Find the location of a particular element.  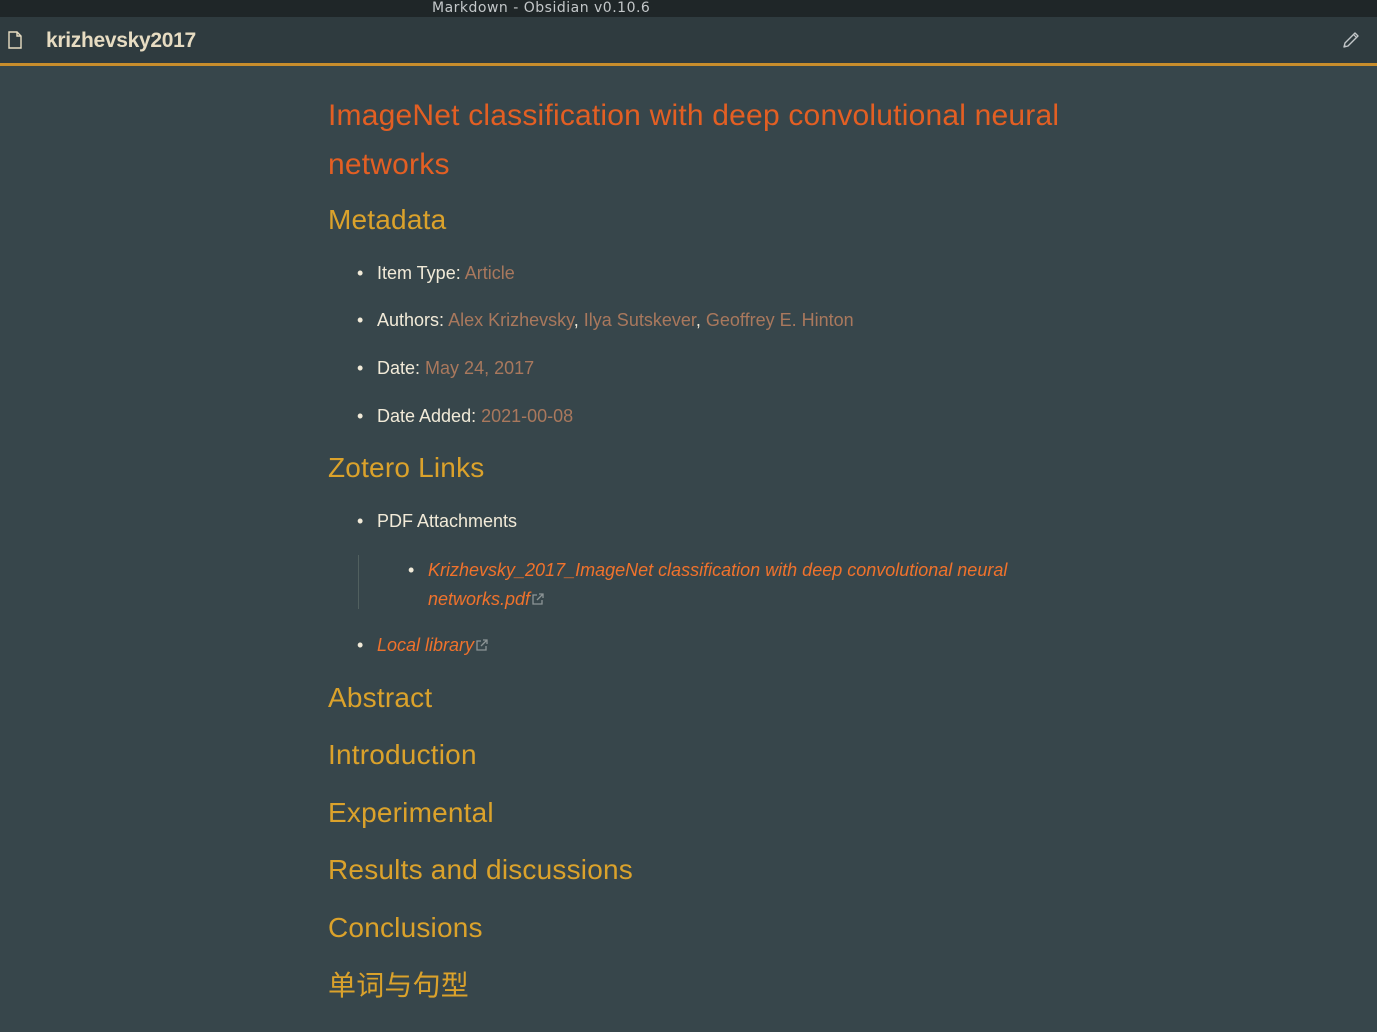

author-name: Ilya Sutskever is located at coordinates (639, 320).